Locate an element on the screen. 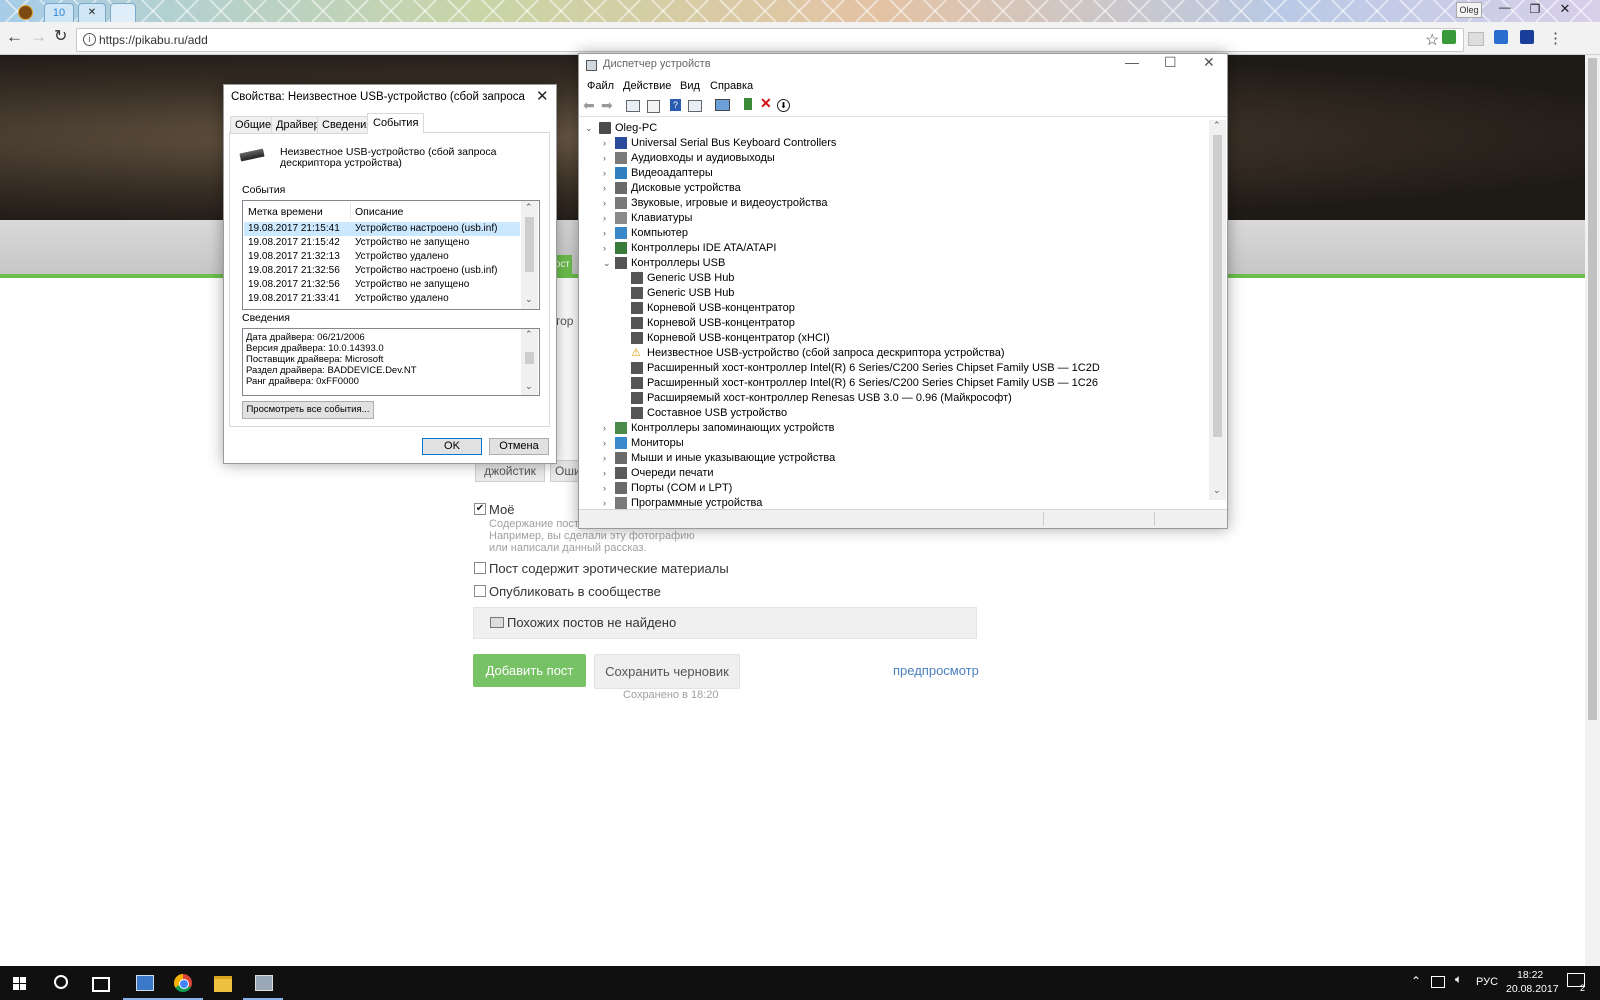 This screenshot has height=1000, width=1600. tree-scrollbar: ⌃ ⌄ is located at coordinates (1217, 310).